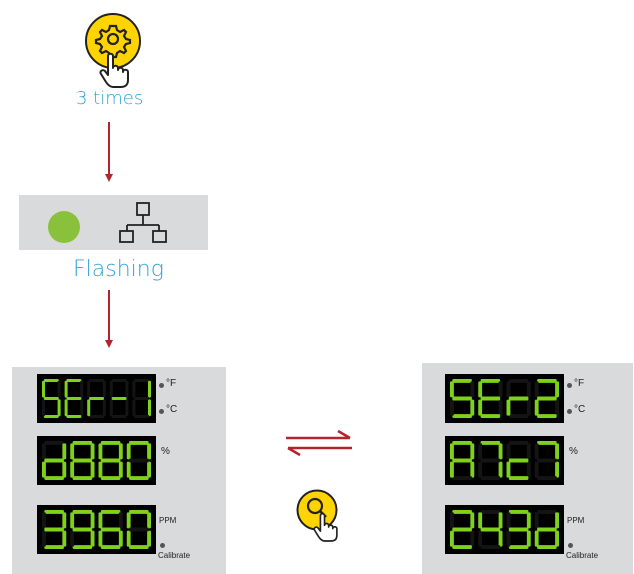 Image resolution: width=634 pixels, height=574 pixels. Describe the element at coordinates (96, 529) in the screenshot. I see `lcd-digits: 3960` at that location.